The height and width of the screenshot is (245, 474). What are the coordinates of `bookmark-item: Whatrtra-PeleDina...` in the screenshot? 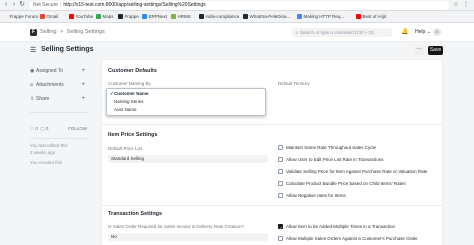 It's located at (266, 17).